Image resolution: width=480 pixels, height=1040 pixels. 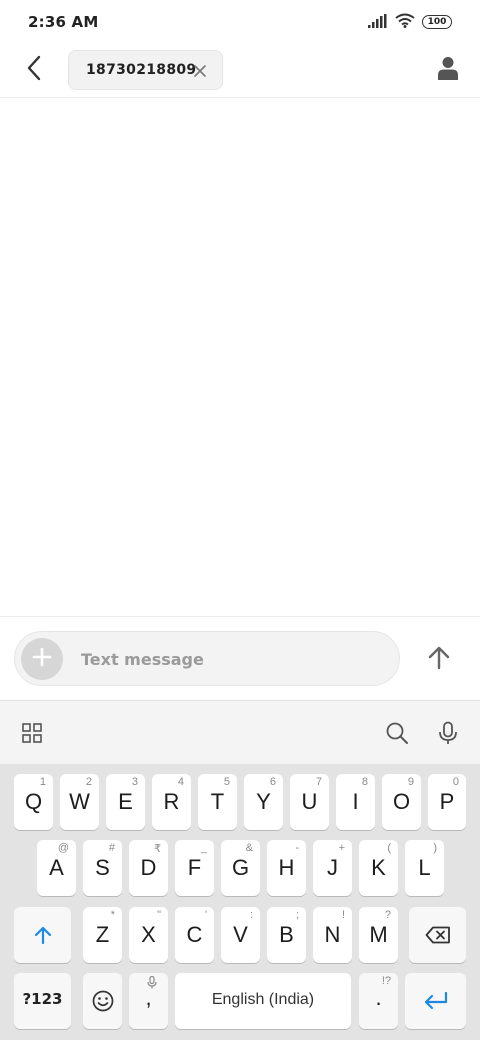 I want to click on grid-menu-icon, so click(x=32, y=733).